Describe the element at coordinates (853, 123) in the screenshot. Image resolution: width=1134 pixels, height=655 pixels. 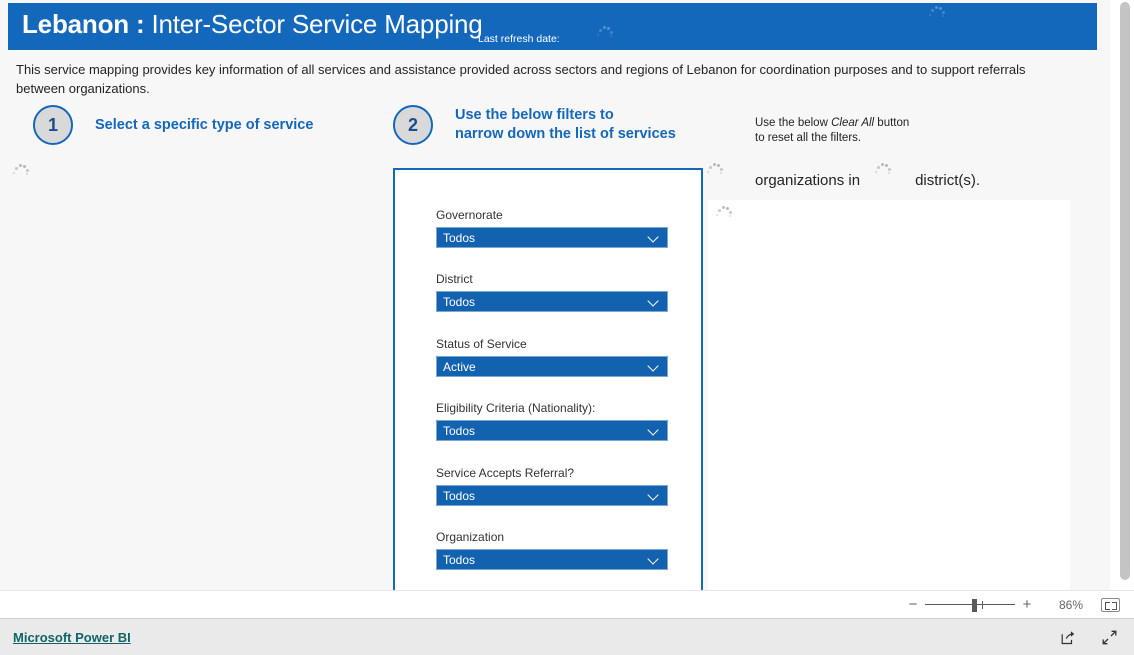
I see `clear-all-hint-emphasis: Clear All` at that location.